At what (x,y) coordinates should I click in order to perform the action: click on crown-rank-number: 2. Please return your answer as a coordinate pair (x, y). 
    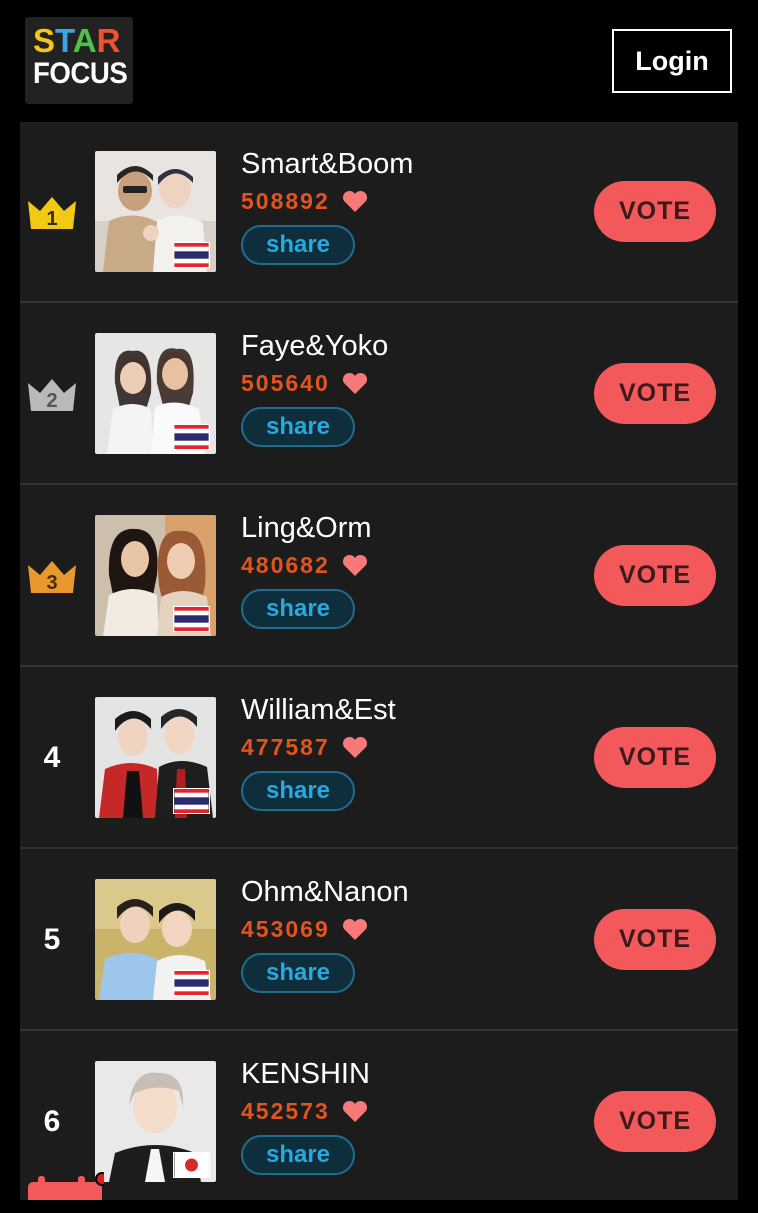
    Looking at the image, I should click on (51, 401).